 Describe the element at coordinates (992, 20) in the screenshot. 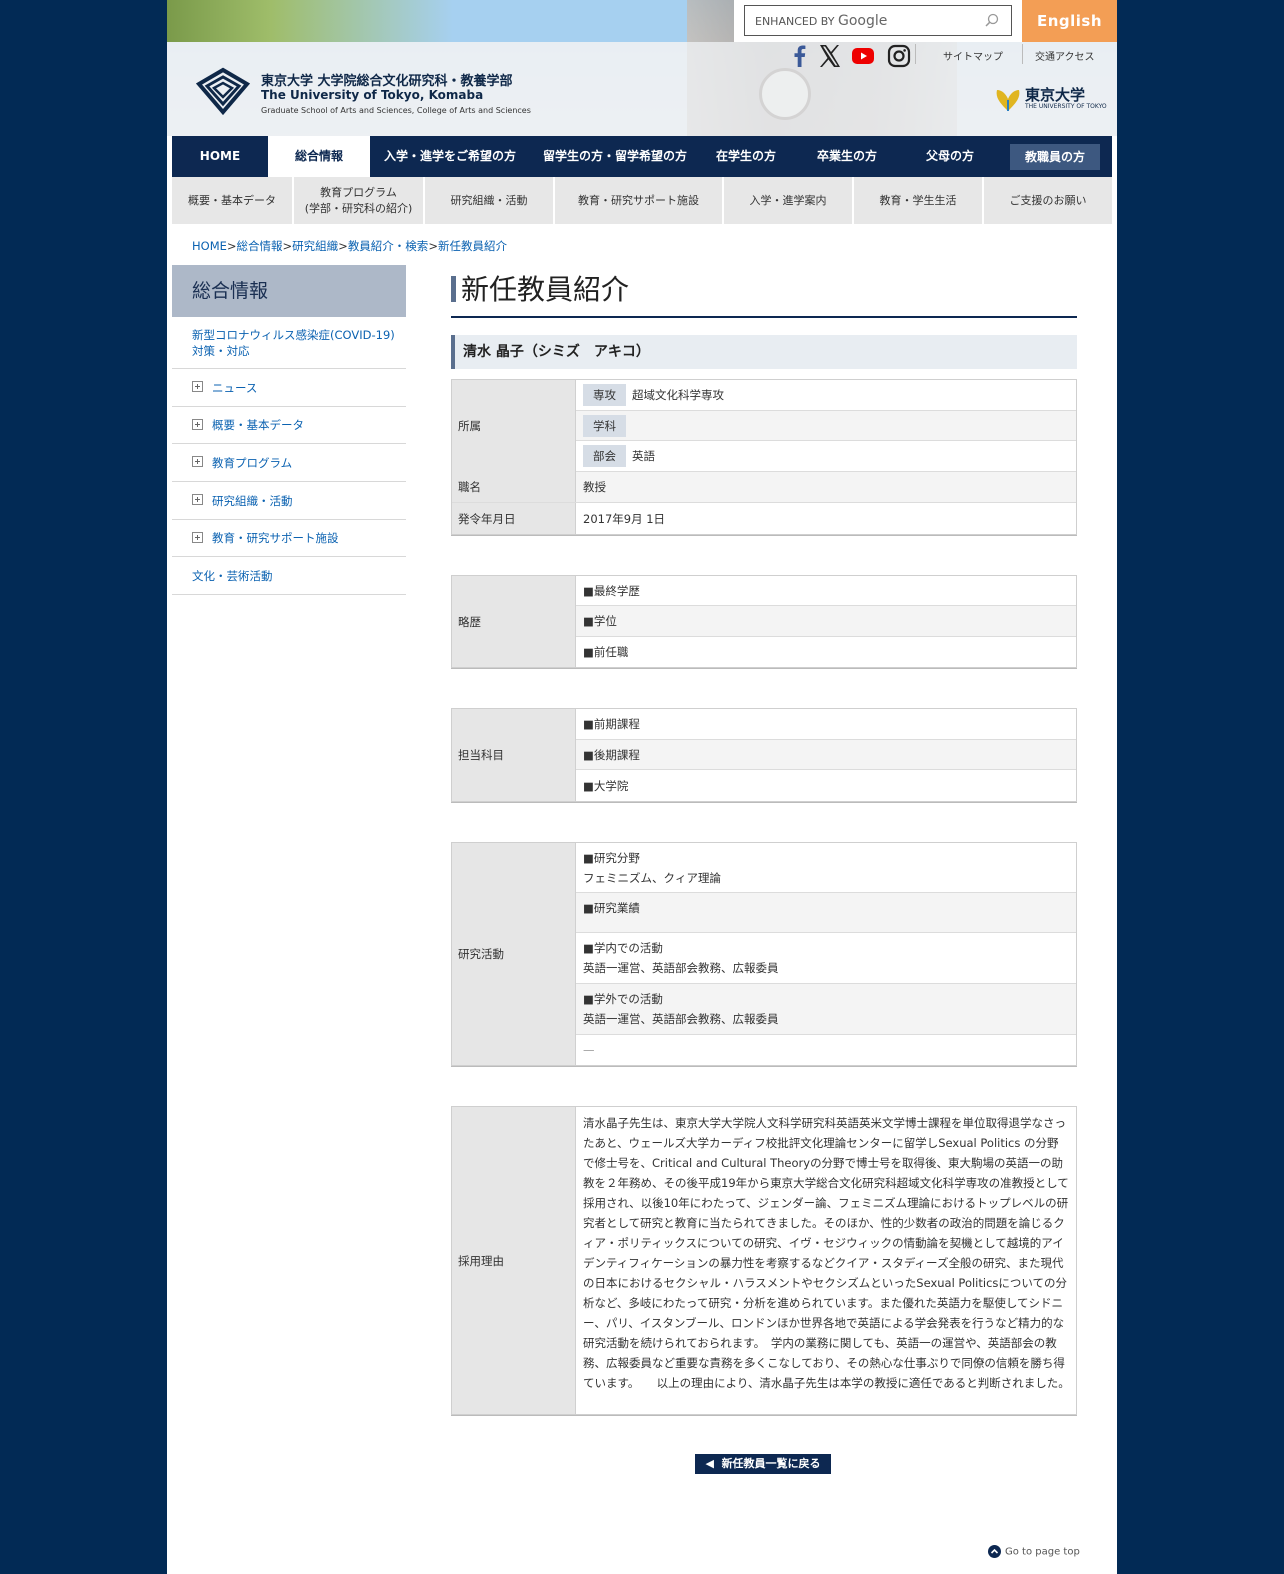

I see `search-icon` at that location.